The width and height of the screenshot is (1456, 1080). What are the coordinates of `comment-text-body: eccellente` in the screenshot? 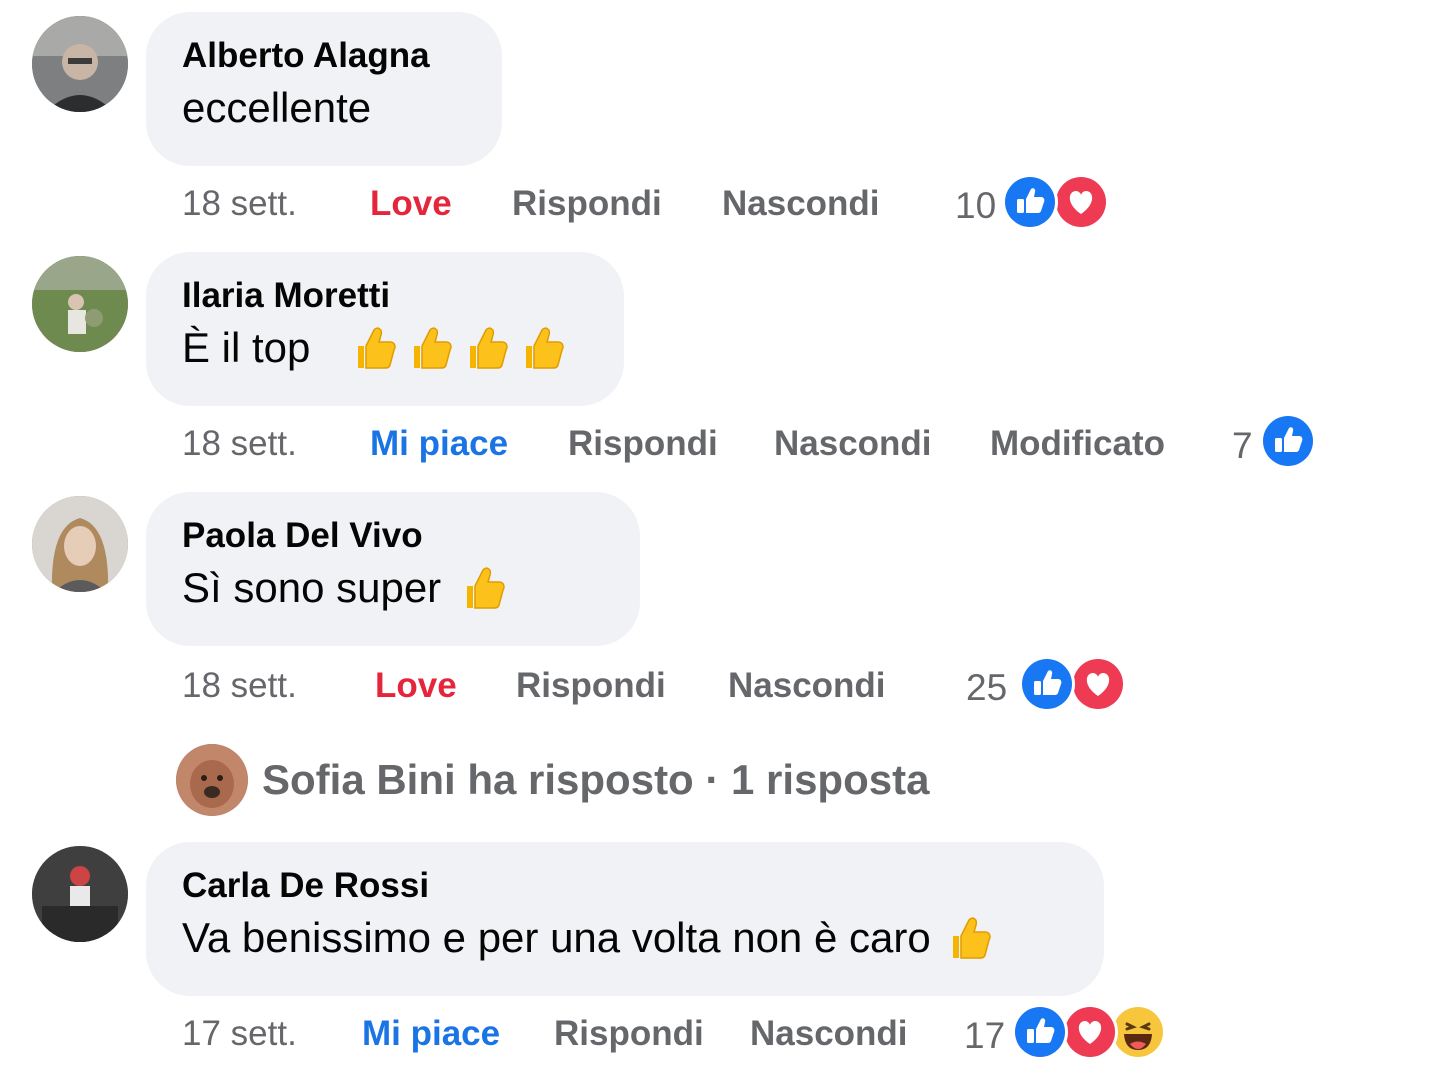 It's located at (277, 107).